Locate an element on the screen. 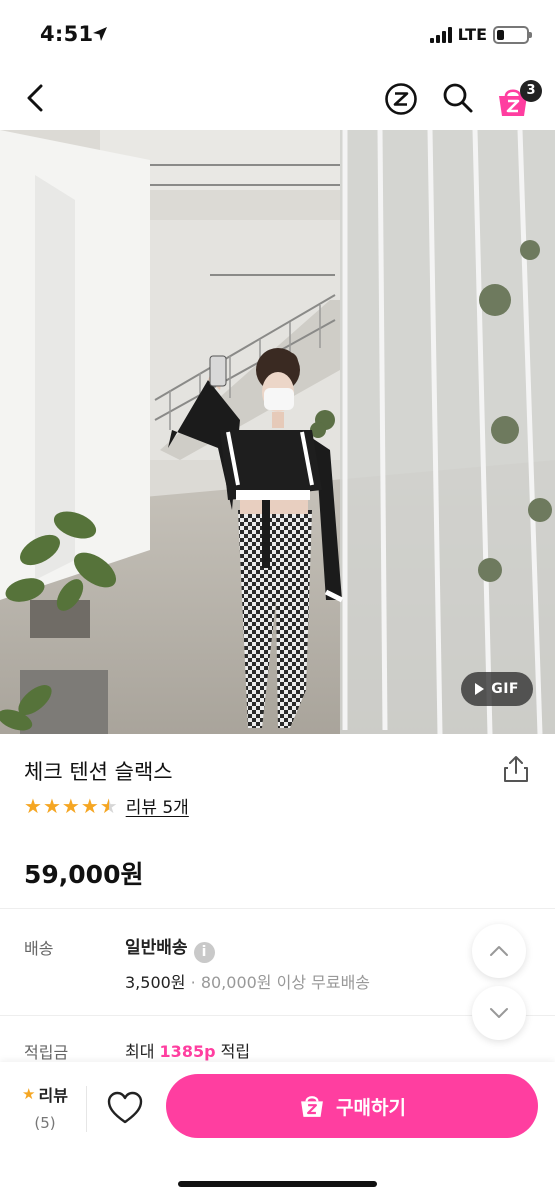 The image size is (555, 1200). product-price: 59,000원 is located at coordinates (84, 874).